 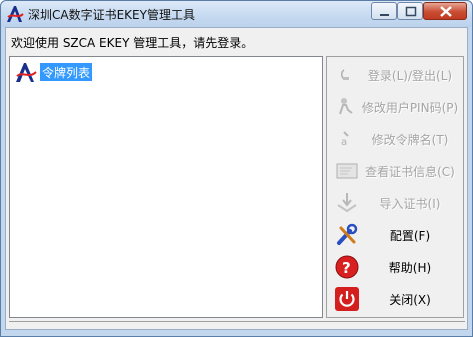 I want to click on rename-token-label: 修改令牌名(T), so click(x=410, y=140).